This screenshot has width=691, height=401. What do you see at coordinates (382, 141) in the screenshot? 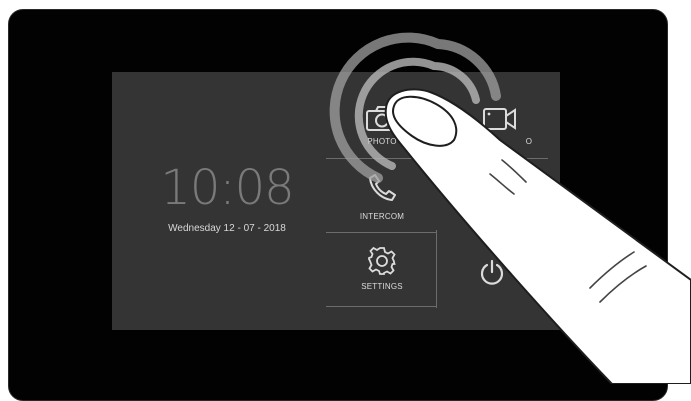
I see `photo-label: PHOTO` at bounding box center [382, 141].